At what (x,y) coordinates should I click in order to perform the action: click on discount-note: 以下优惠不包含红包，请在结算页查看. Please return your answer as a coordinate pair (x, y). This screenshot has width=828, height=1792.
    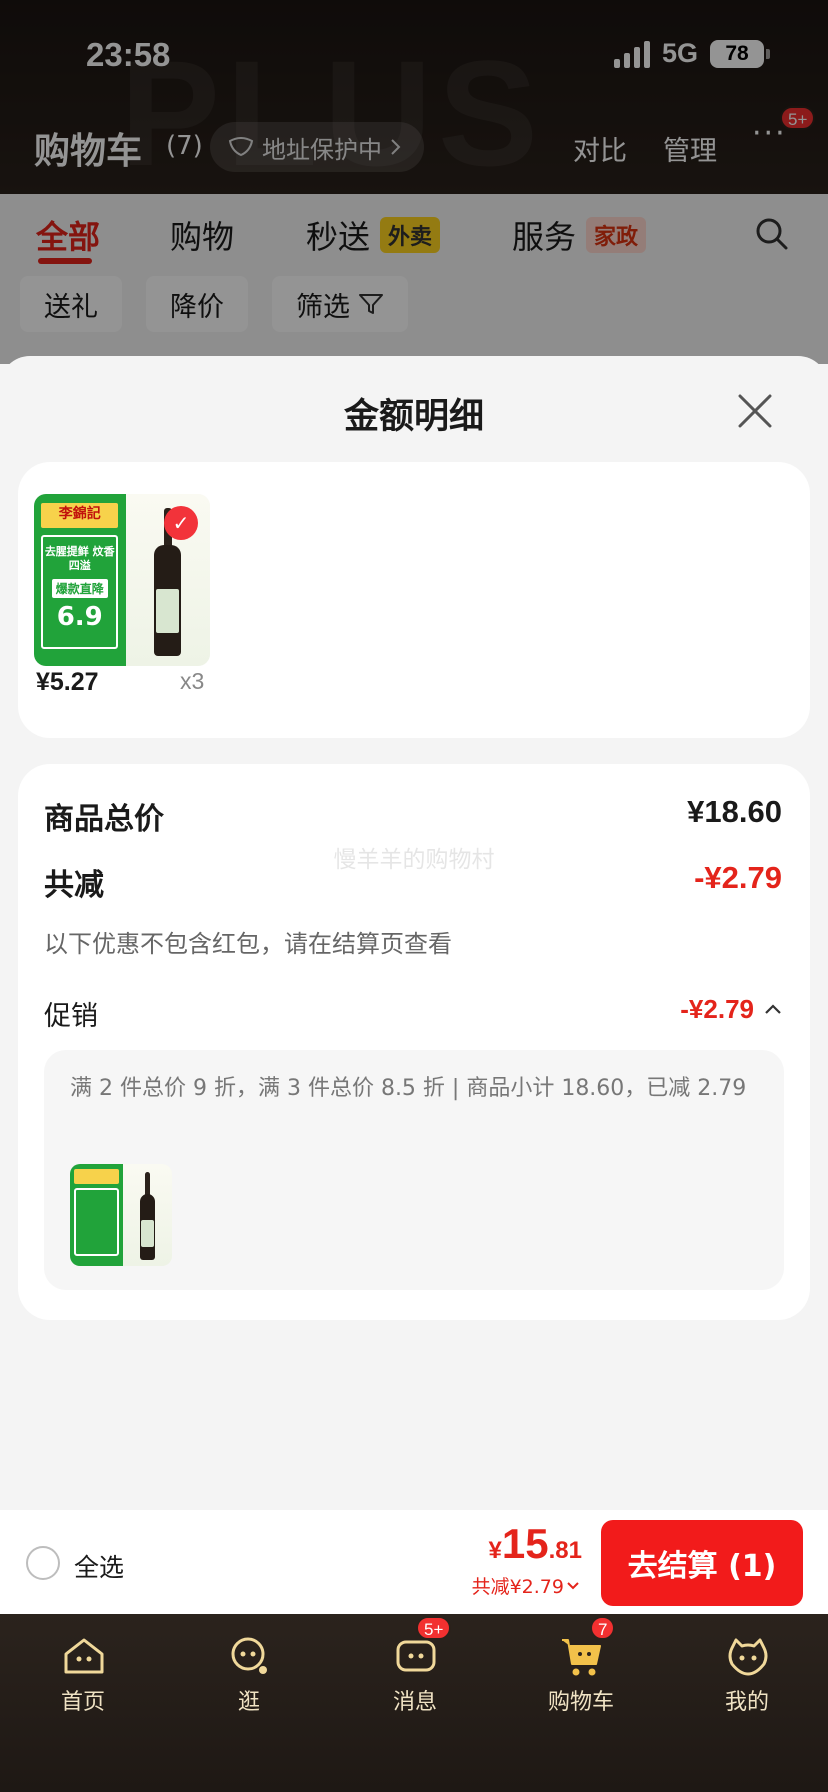
    Looking at the image, I should click on (248, 944).